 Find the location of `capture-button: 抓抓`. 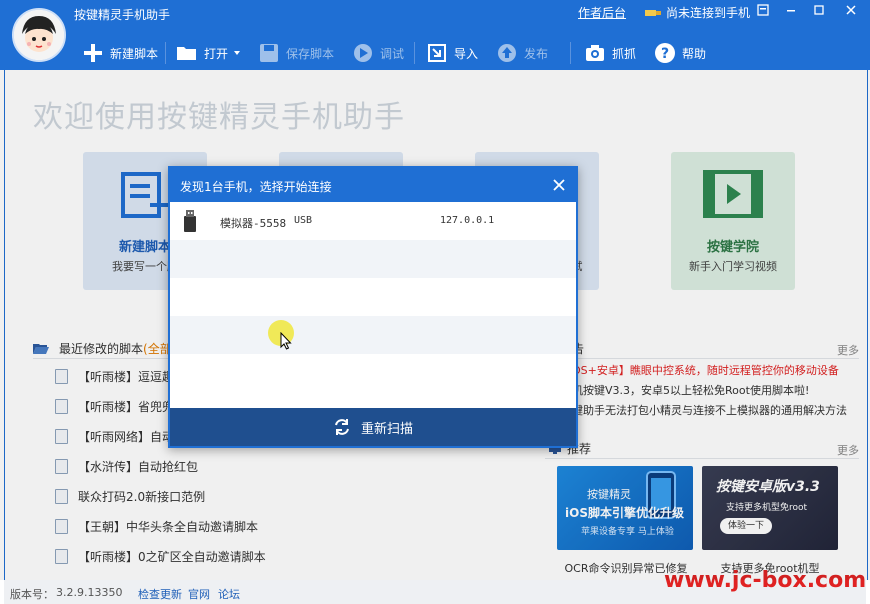

capture-button: 抓抓 is located at coordinates (610, 53).